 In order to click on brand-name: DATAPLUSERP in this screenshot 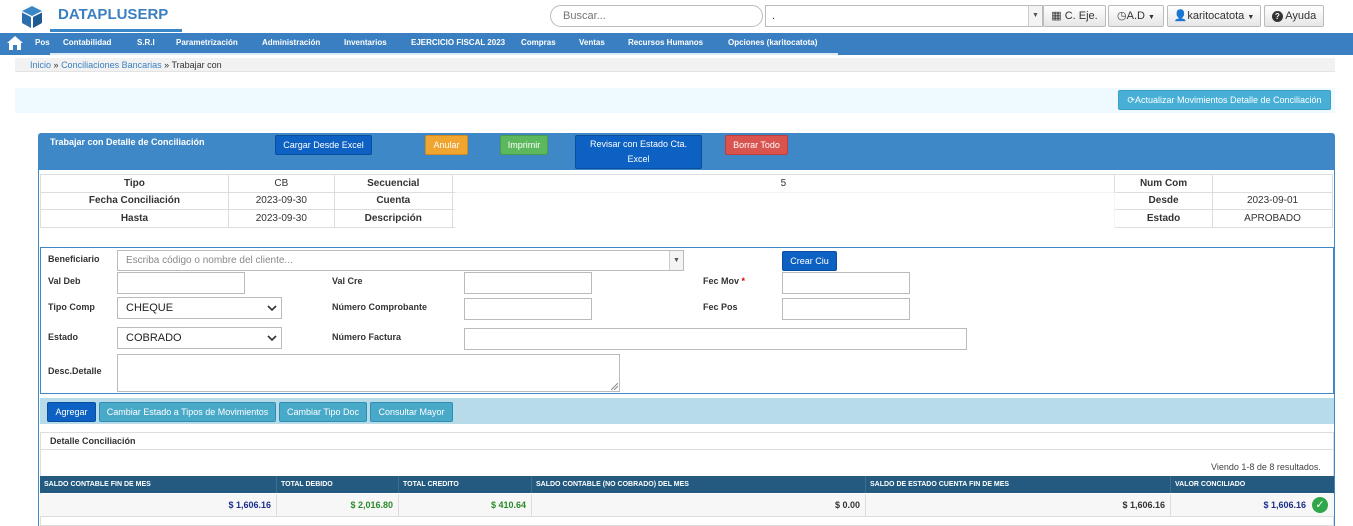, I will do `click(116, 16)`.